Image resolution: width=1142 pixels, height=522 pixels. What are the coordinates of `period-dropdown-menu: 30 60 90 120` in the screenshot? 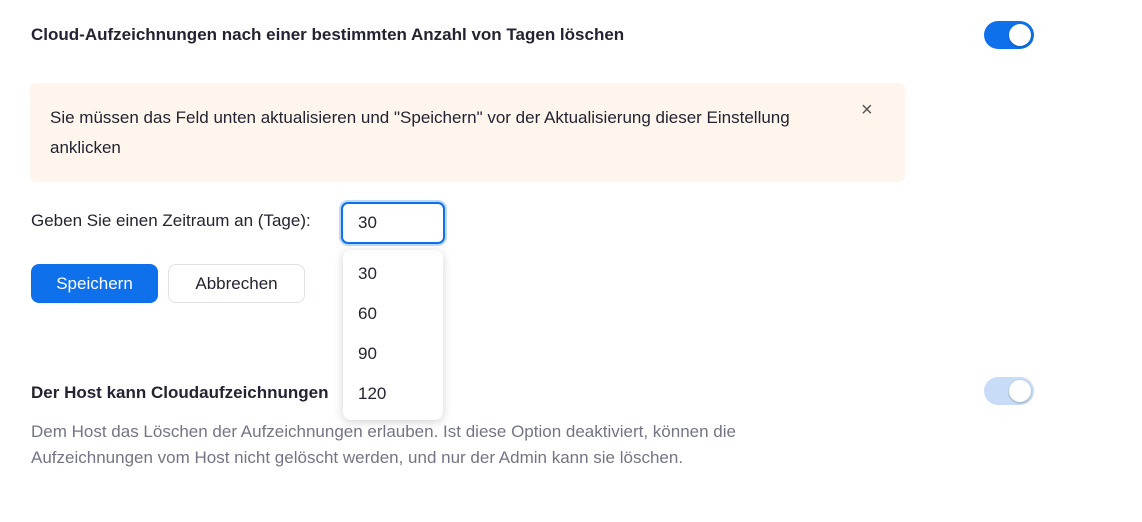 It's located at (393, 335).